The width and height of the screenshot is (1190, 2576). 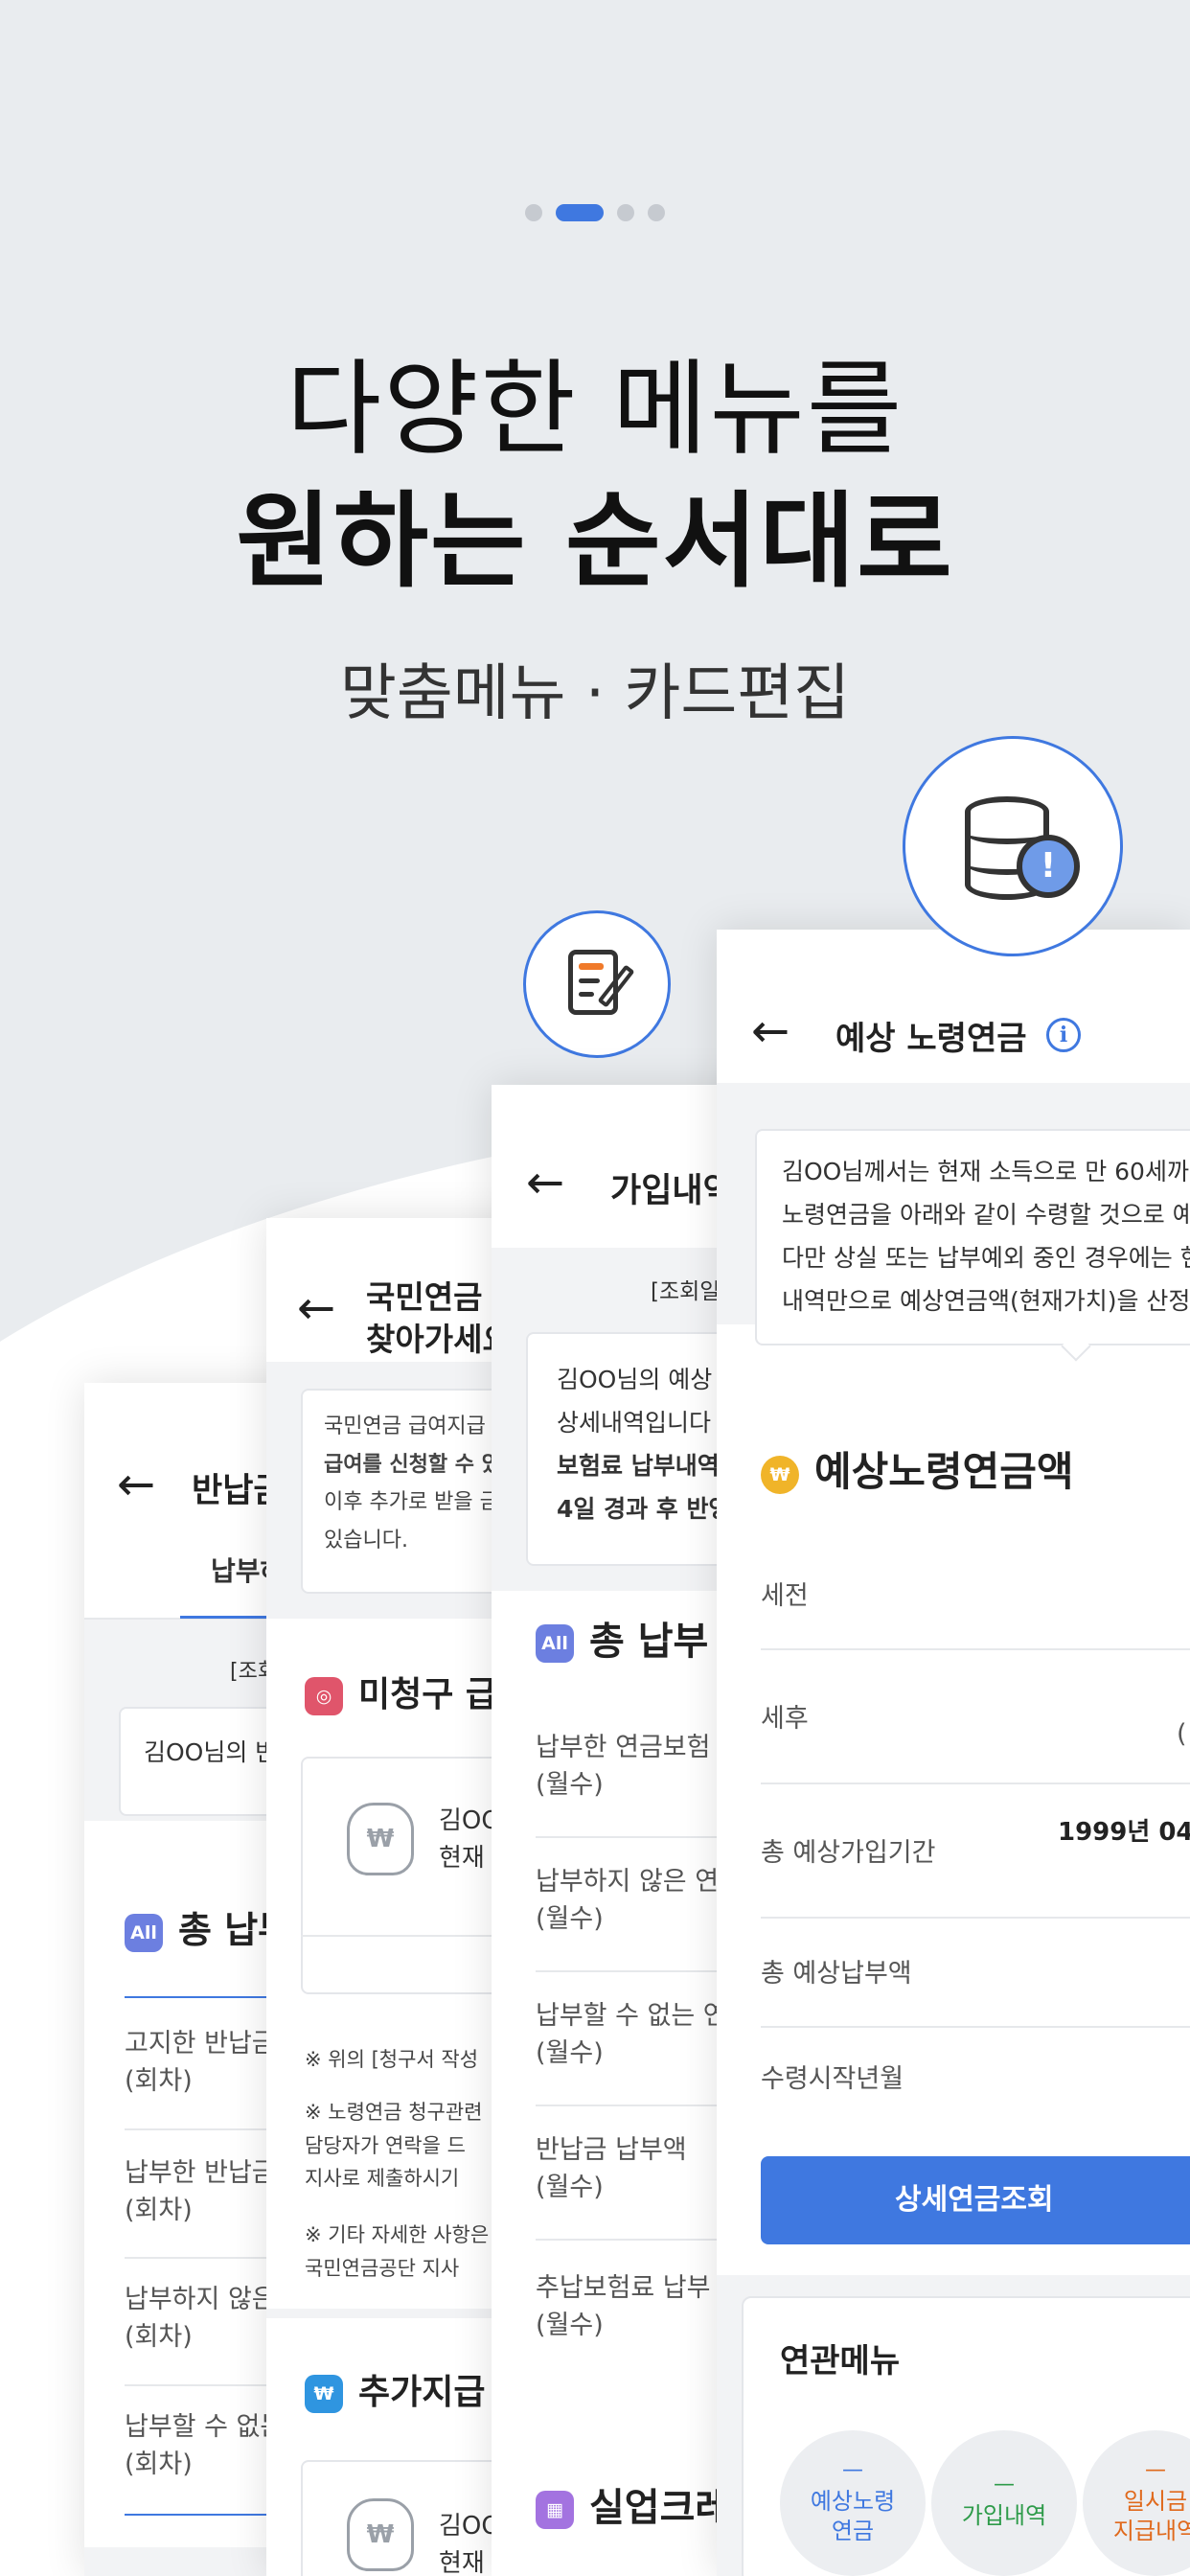 What do you see at coordinates (785, 1596) in the screenshot?
I see `row-before-tax: 세전` at bounding box center [785, 1596].